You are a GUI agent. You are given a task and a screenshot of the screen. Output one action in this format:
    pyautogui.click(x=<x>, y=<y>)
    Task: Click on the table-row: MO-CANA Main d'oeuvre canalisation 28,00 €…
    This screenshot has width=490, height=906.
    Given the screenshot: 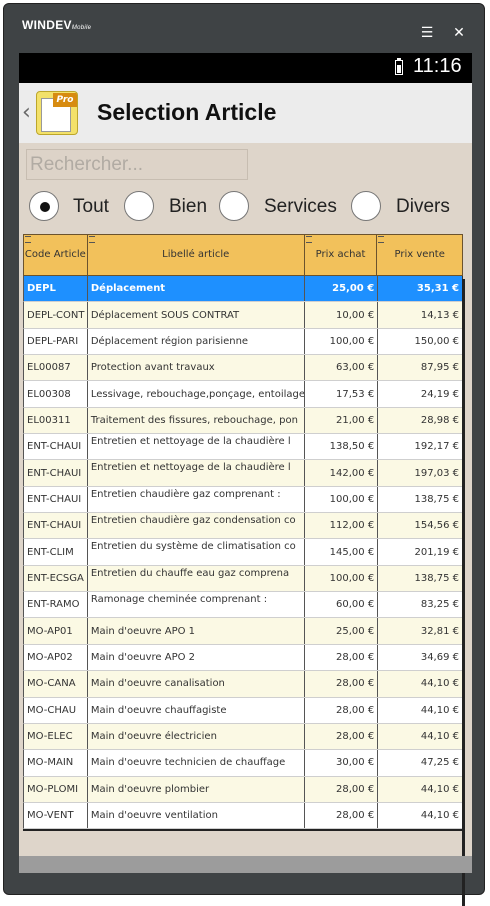 What is the action you would take?
    pyautogui.click(x=243, y=684)
    